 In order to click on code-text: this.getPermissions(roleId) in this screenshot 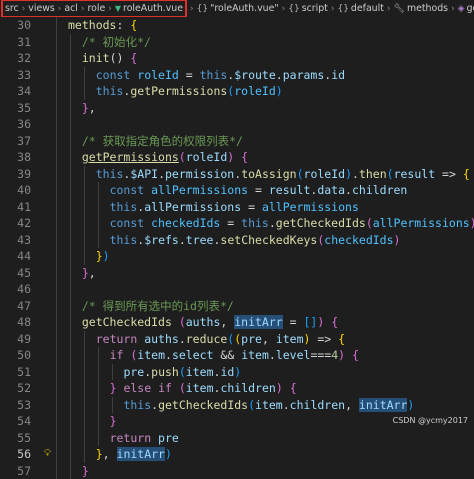, I will do `click(189, 91)`.